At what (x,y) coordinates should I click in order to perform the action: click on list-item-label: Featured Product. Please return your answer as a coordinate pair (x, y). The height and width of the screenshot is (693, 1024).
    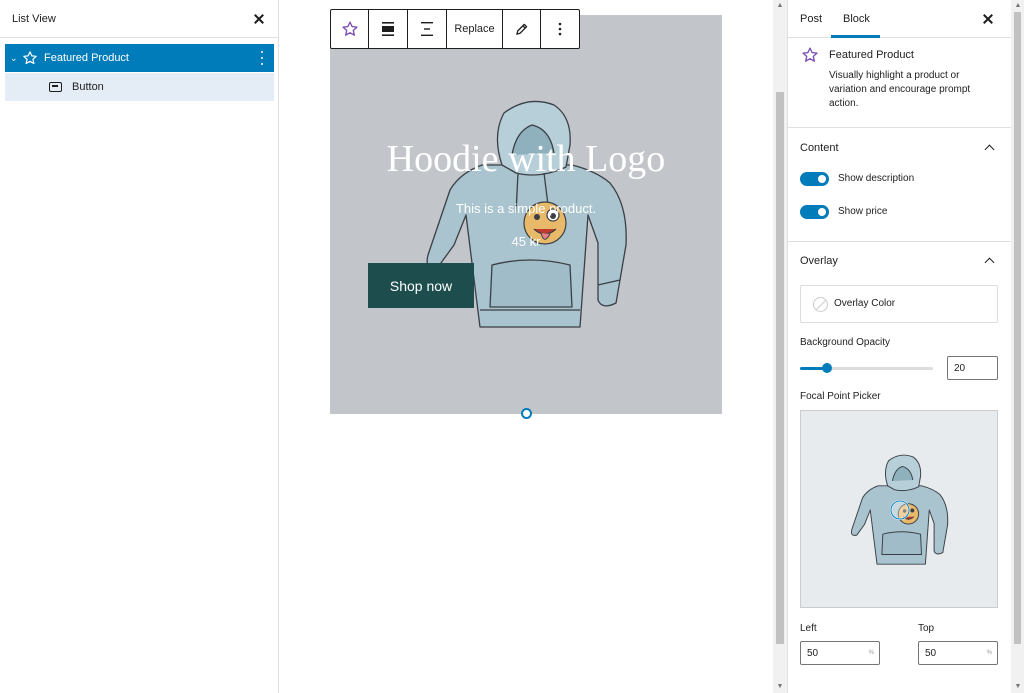
    Looking at the image, I should click on (86, 58).